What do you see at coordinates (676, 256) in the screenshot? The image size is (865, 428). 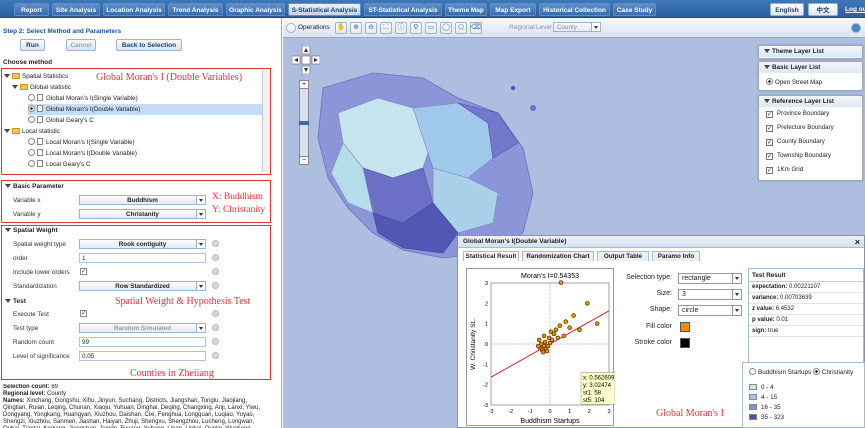 I see `tab-paramo-info: Paramo Info` at bounding box center [676, 256].